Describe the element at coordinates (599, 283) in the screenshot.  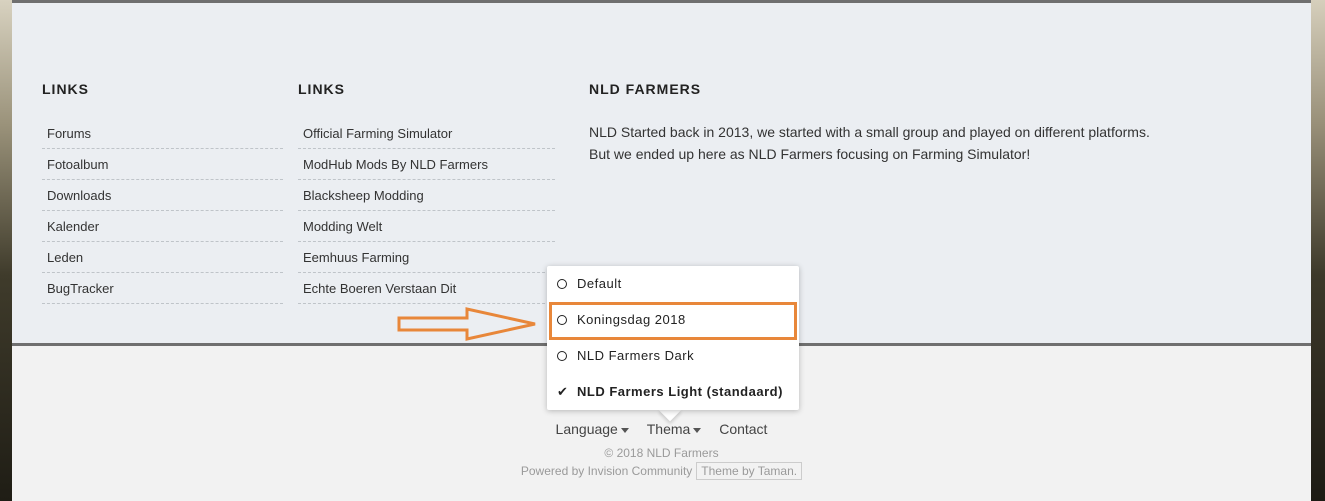
I see `theme-option-label: Default` at that location.